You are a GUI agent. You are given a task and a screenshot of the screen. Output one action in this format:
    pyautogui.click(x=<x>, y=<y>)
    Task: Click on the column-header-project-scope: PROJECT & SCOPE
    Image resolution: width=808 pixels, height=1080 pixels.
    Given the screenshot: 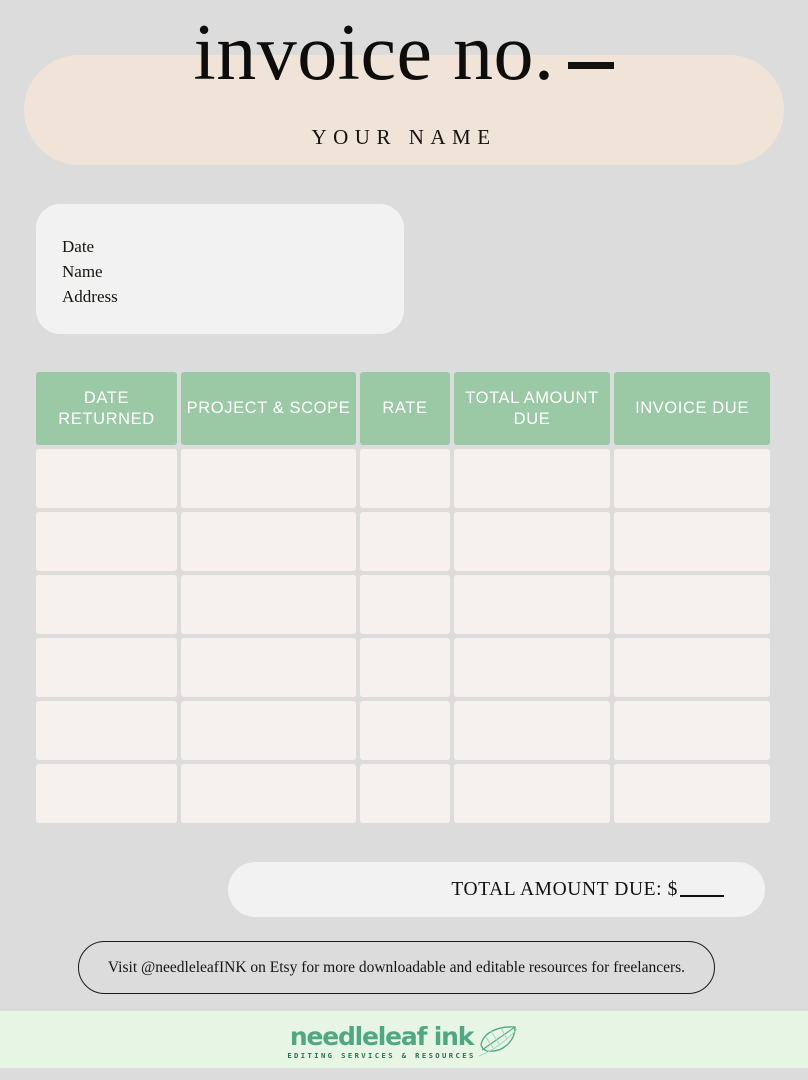 What is the action you would take?
    pyautogui.click(x=268, y=408)
    